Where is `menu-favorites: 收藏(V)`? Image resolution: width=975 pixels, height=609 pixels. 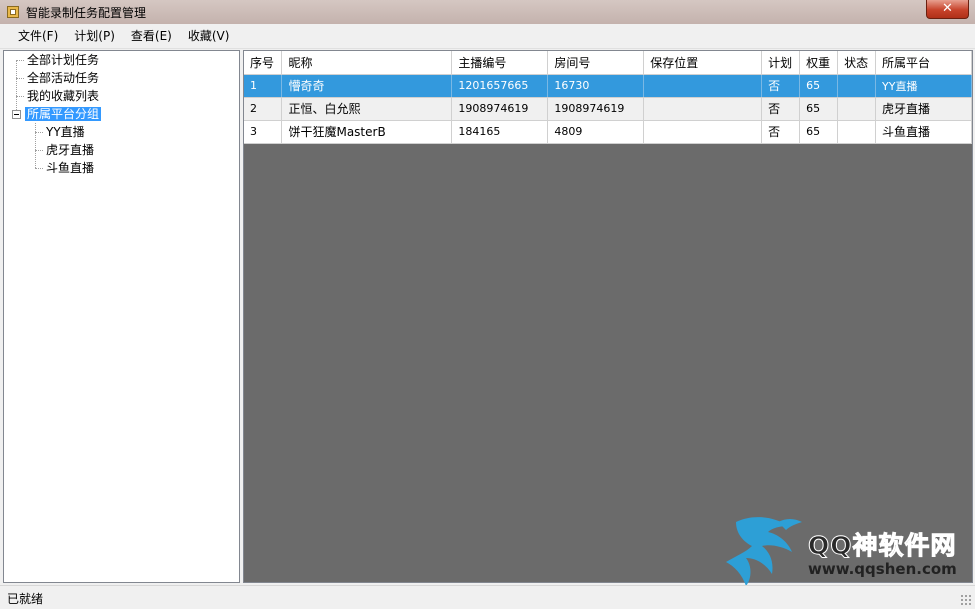 menu-favorites: 收藏(V) is located at coordinates (209, 36).